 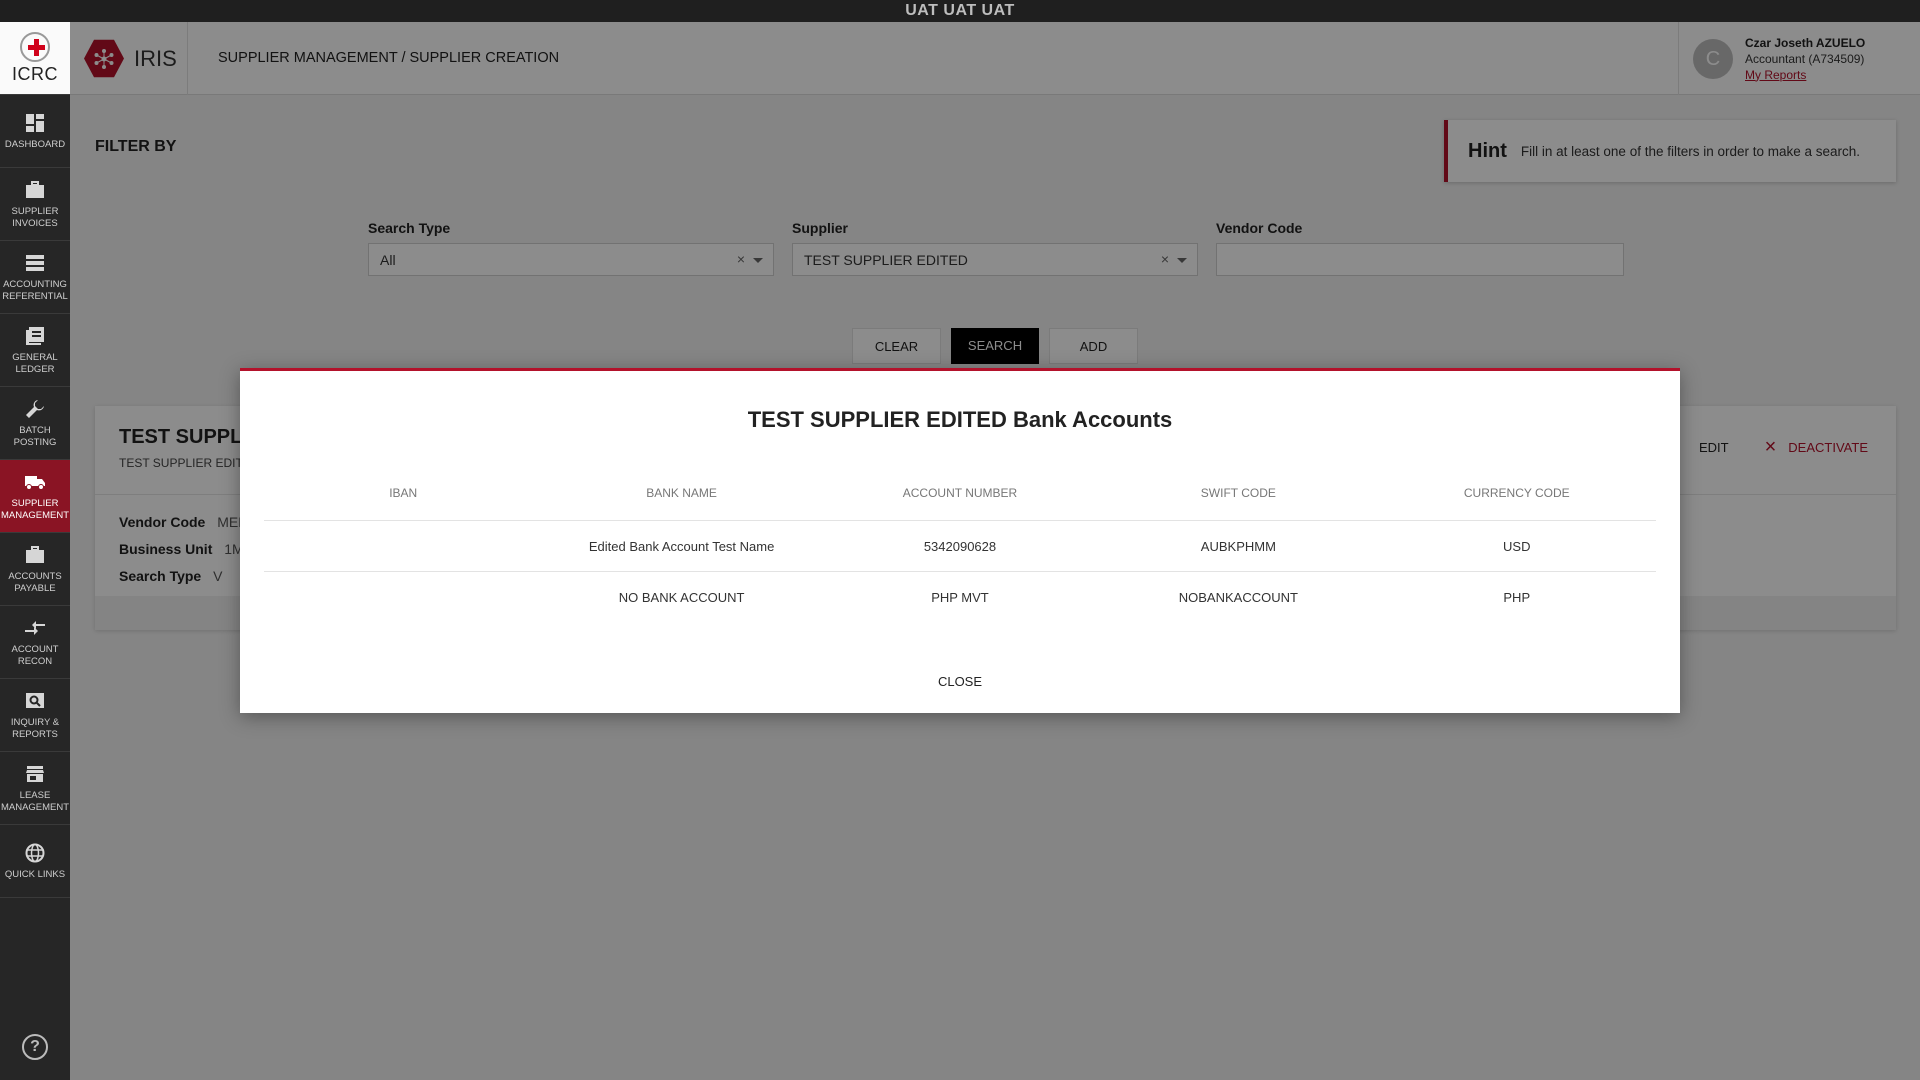 What do you see at coordinates (35, 655) in the screenshot?
I see `sidebar-item-label: ACCOUNT RECON` at bounding box center [35, 655].